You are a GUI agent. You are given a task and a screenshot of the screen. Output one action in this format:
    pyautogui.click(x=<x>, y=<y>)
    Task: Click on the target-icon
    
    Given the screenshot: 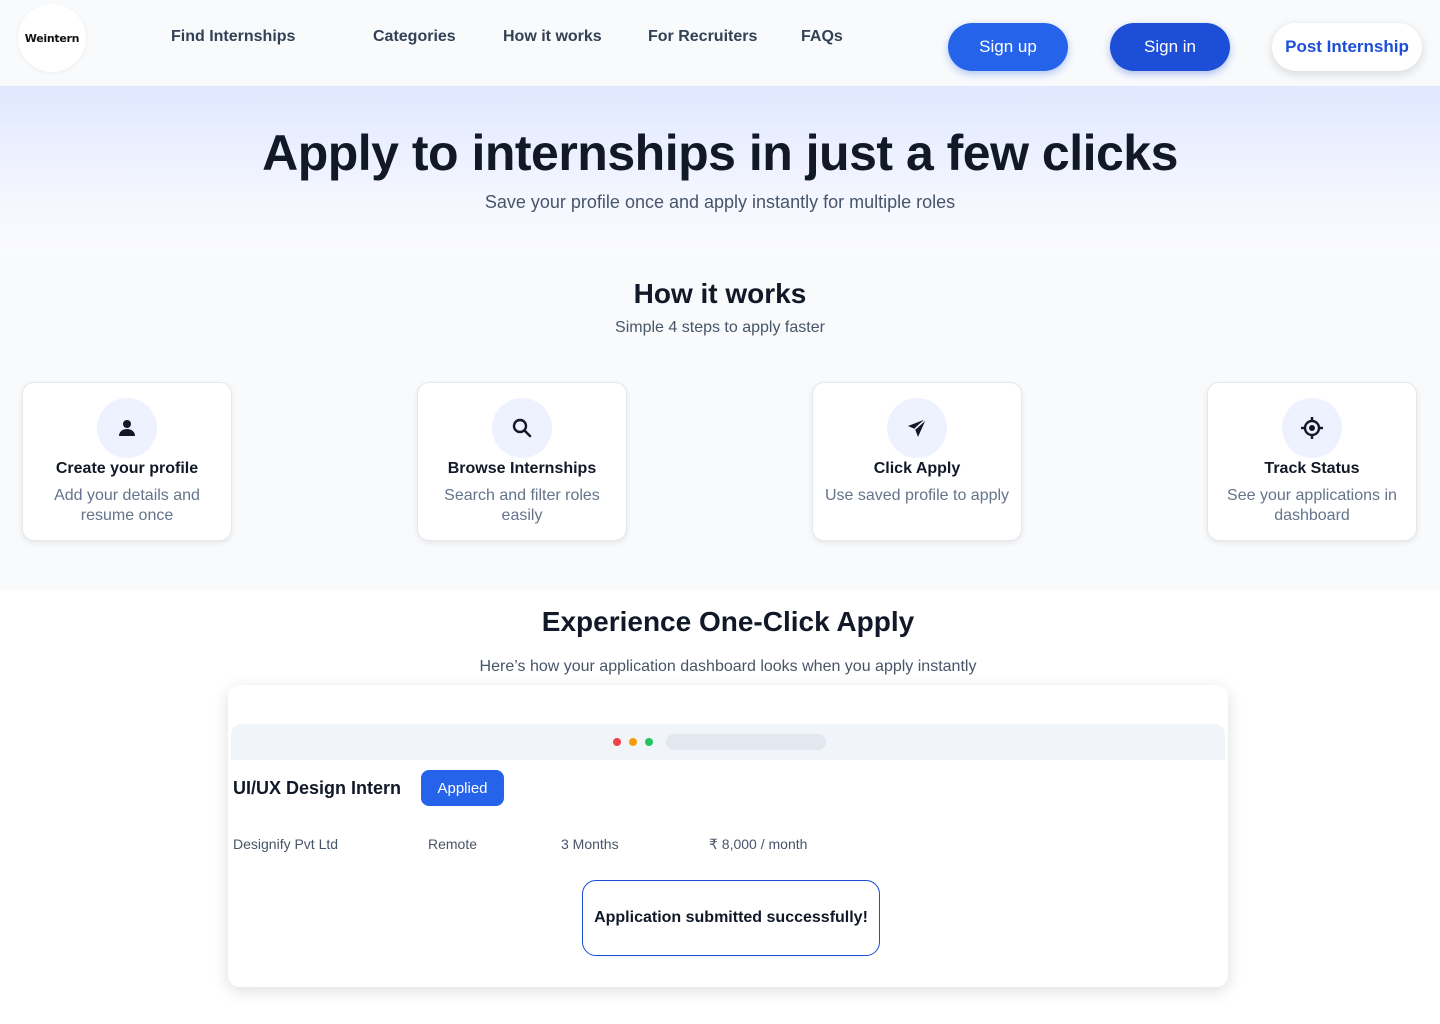 What is the action you would take?
    pyautogui.click(x=1312, y=428)
    